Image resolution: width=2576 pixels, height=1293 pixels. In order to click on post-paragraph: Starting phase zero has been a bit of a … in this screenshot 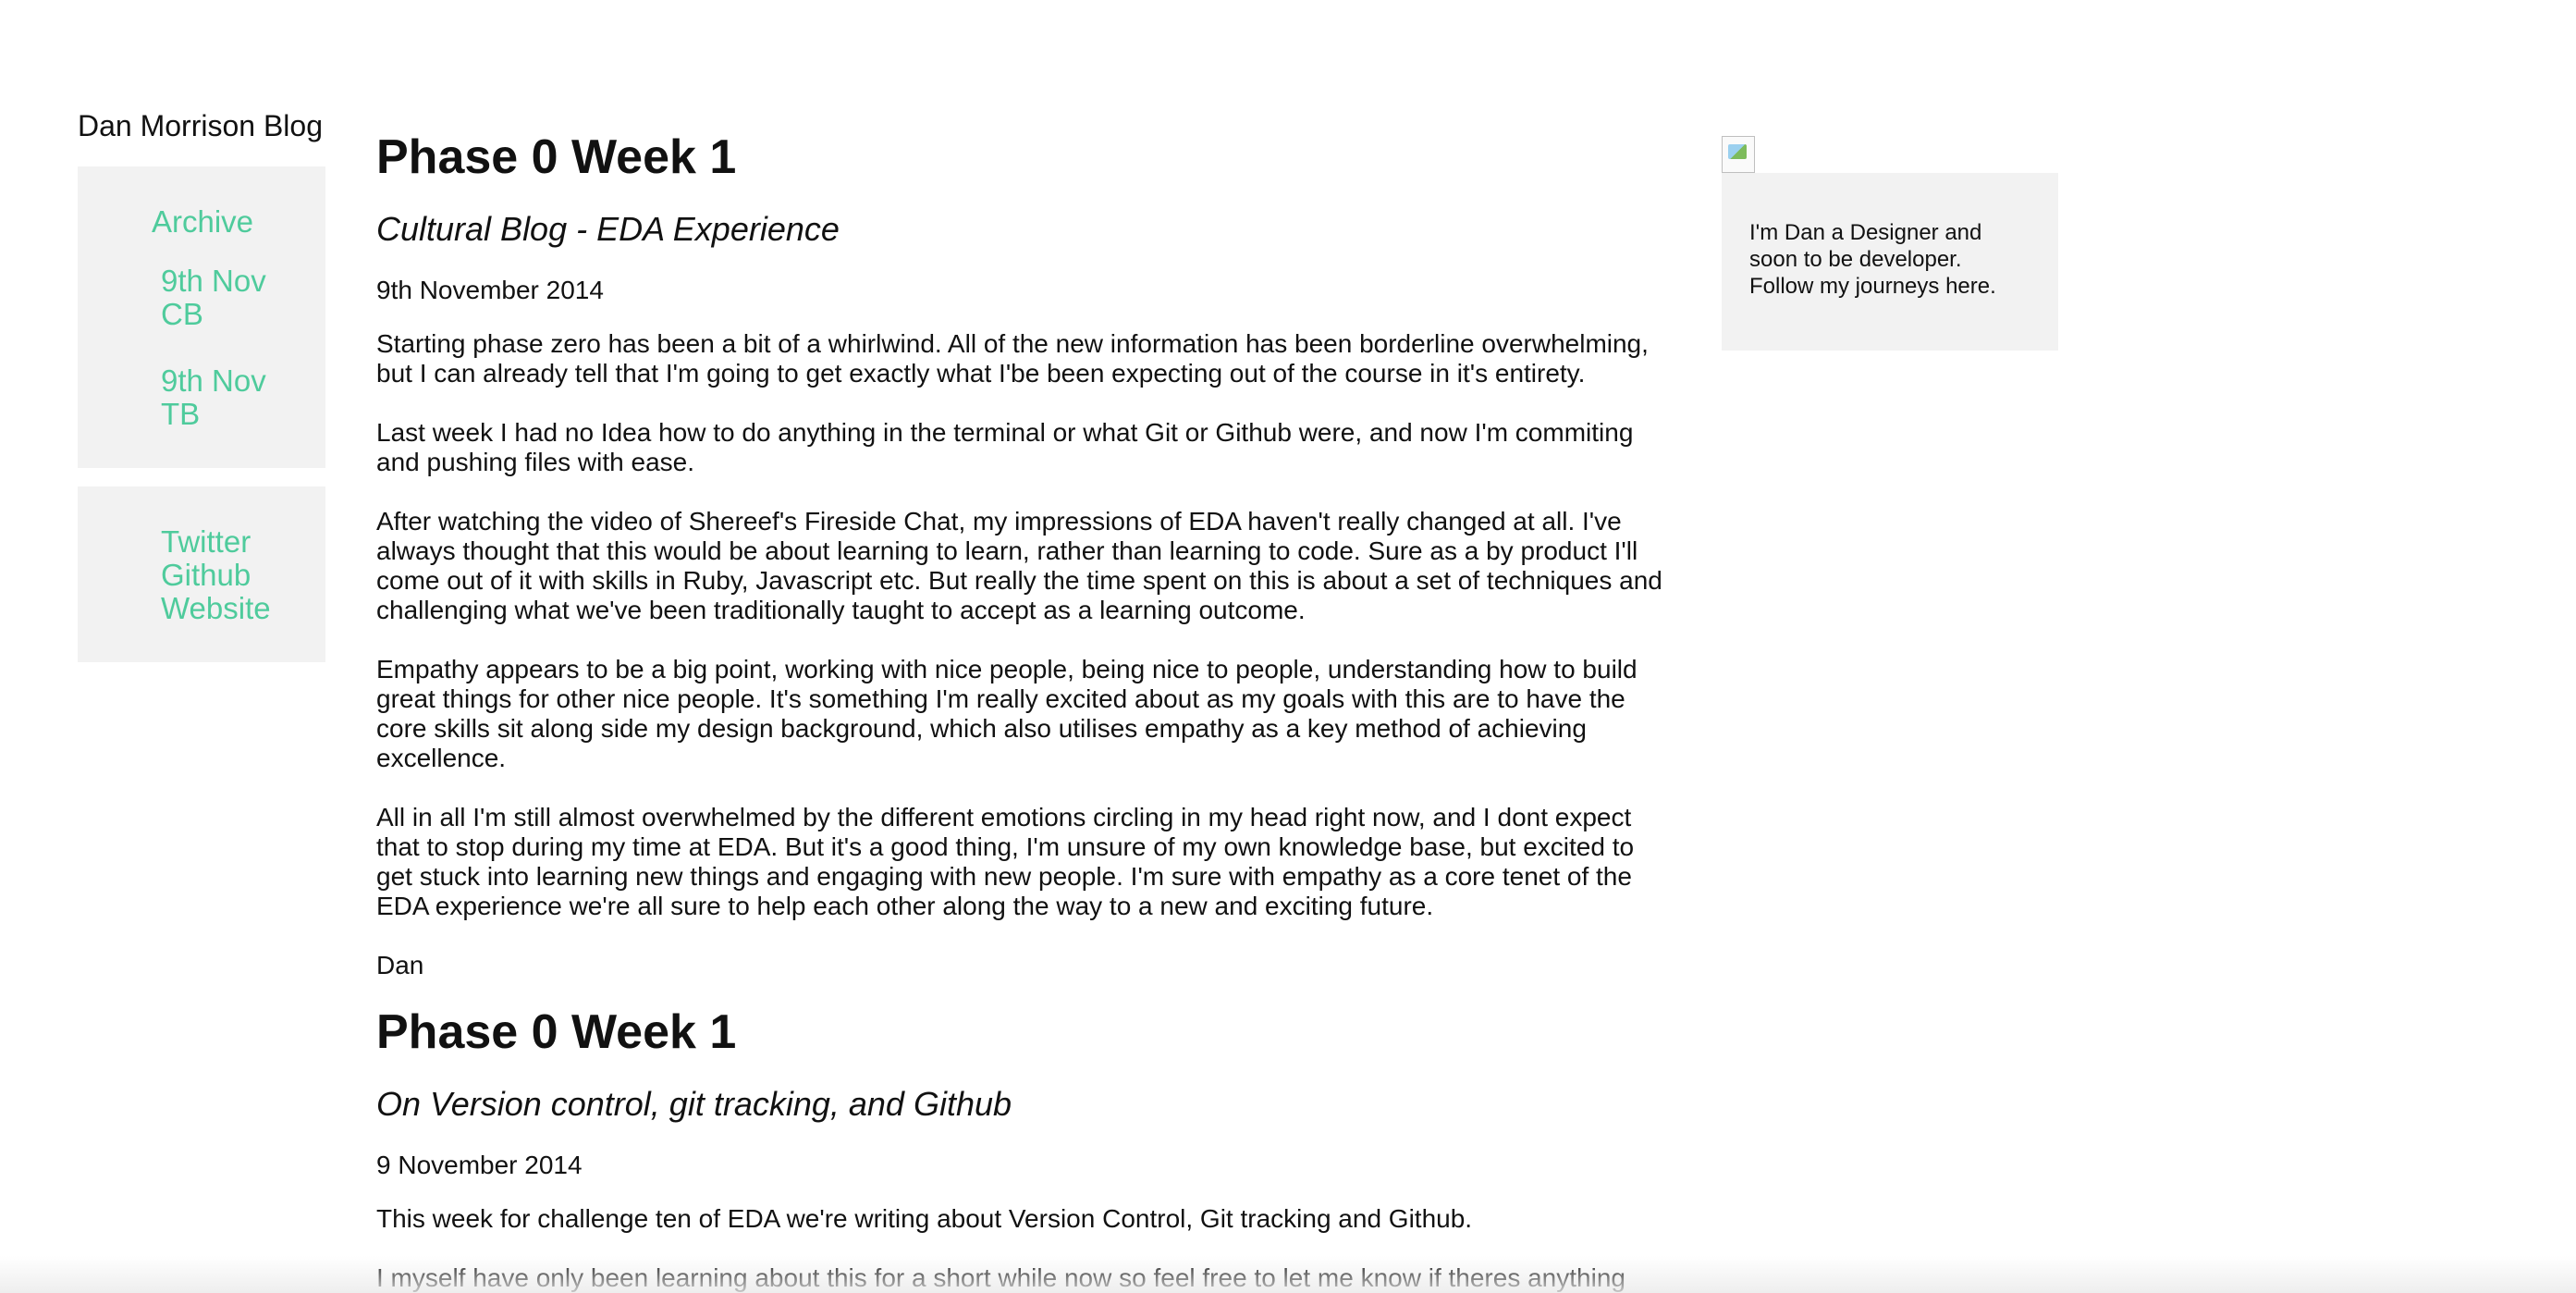, I will do `click(1012, 359)`.